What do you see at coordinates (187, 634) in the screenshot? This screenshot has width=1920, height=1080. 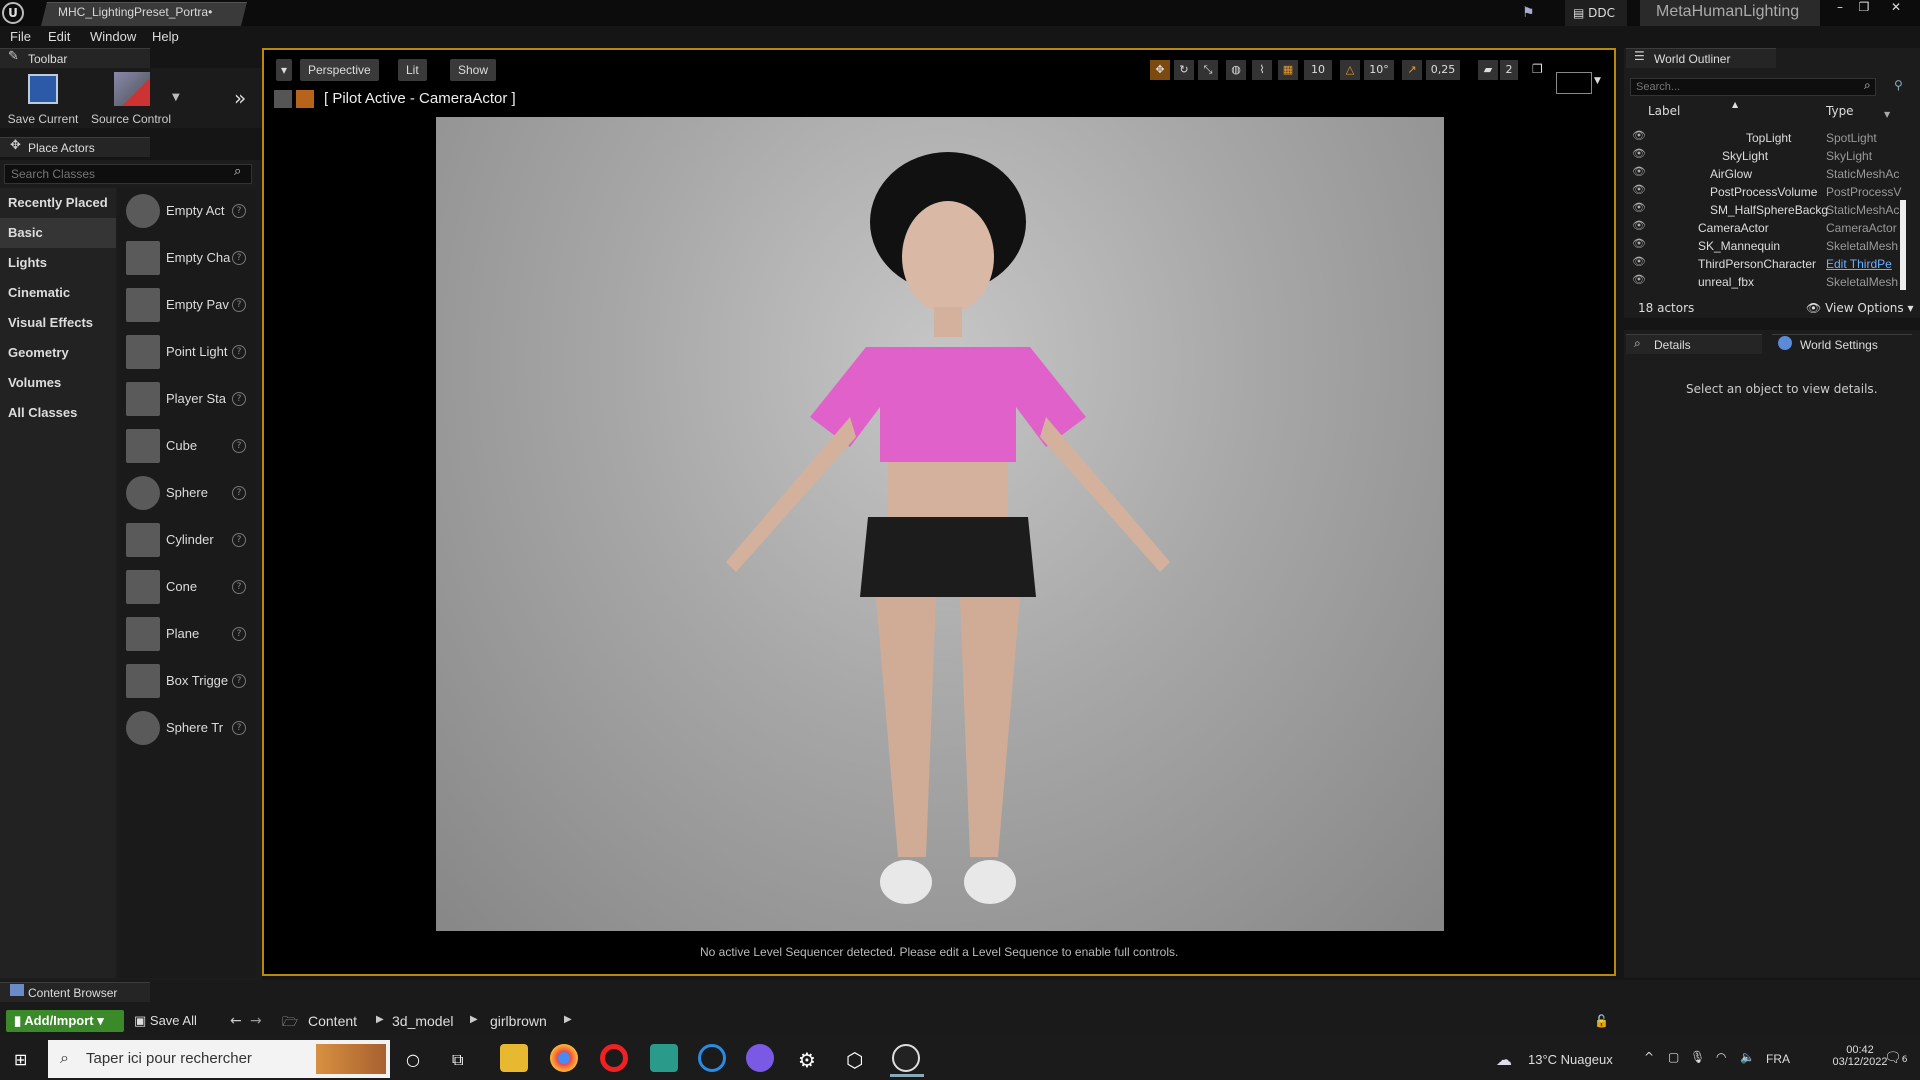 I see `actor-item-plane: Plane?` at bounding box center [187, 634].